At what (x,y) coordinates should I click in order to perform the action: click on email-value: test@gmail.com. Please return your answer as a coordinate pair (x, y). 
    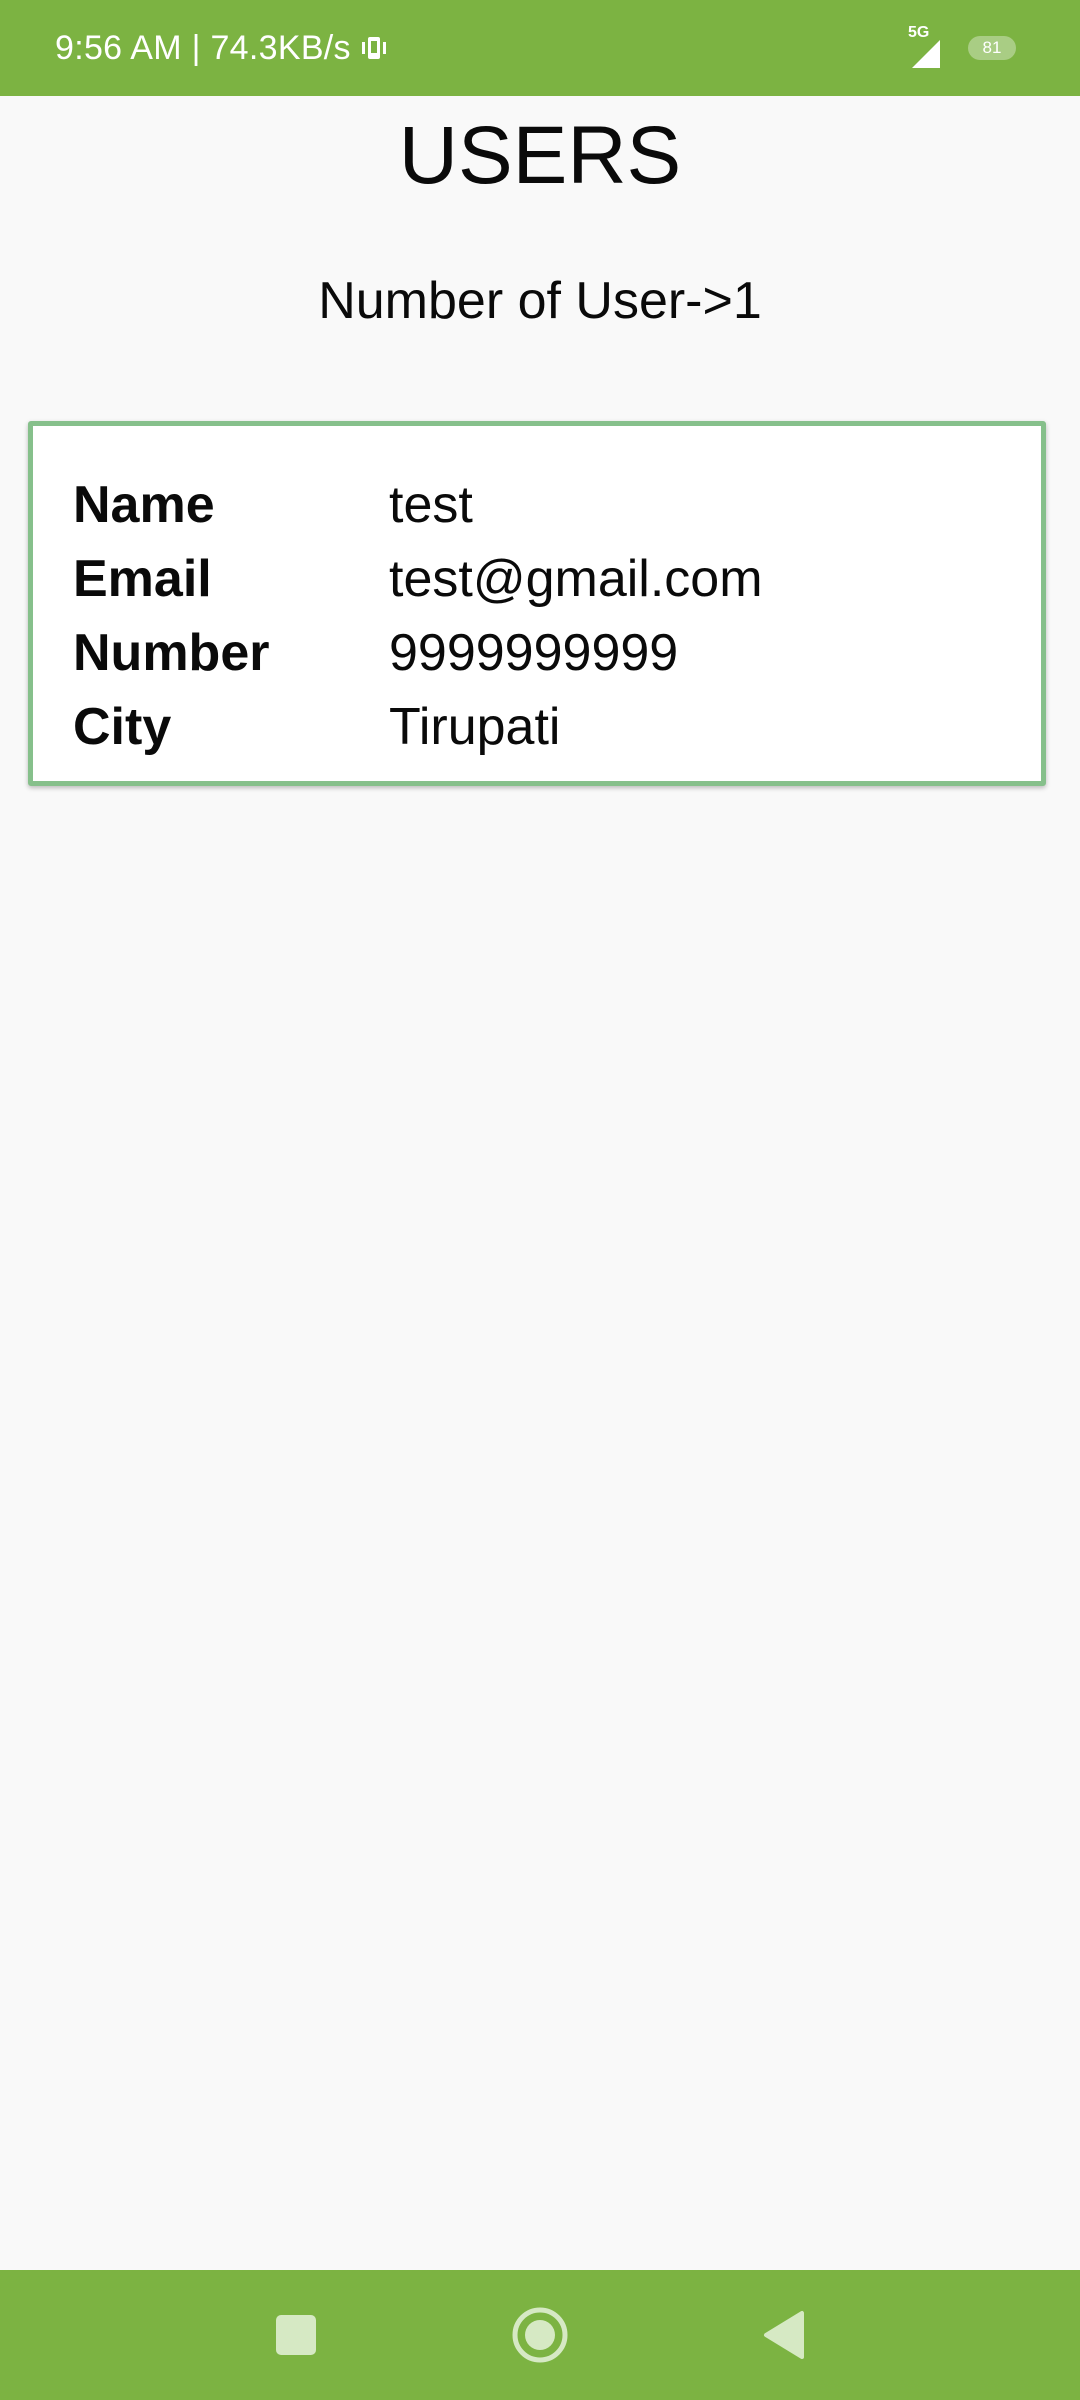
    Looking at the image, I should click on (576, 579).